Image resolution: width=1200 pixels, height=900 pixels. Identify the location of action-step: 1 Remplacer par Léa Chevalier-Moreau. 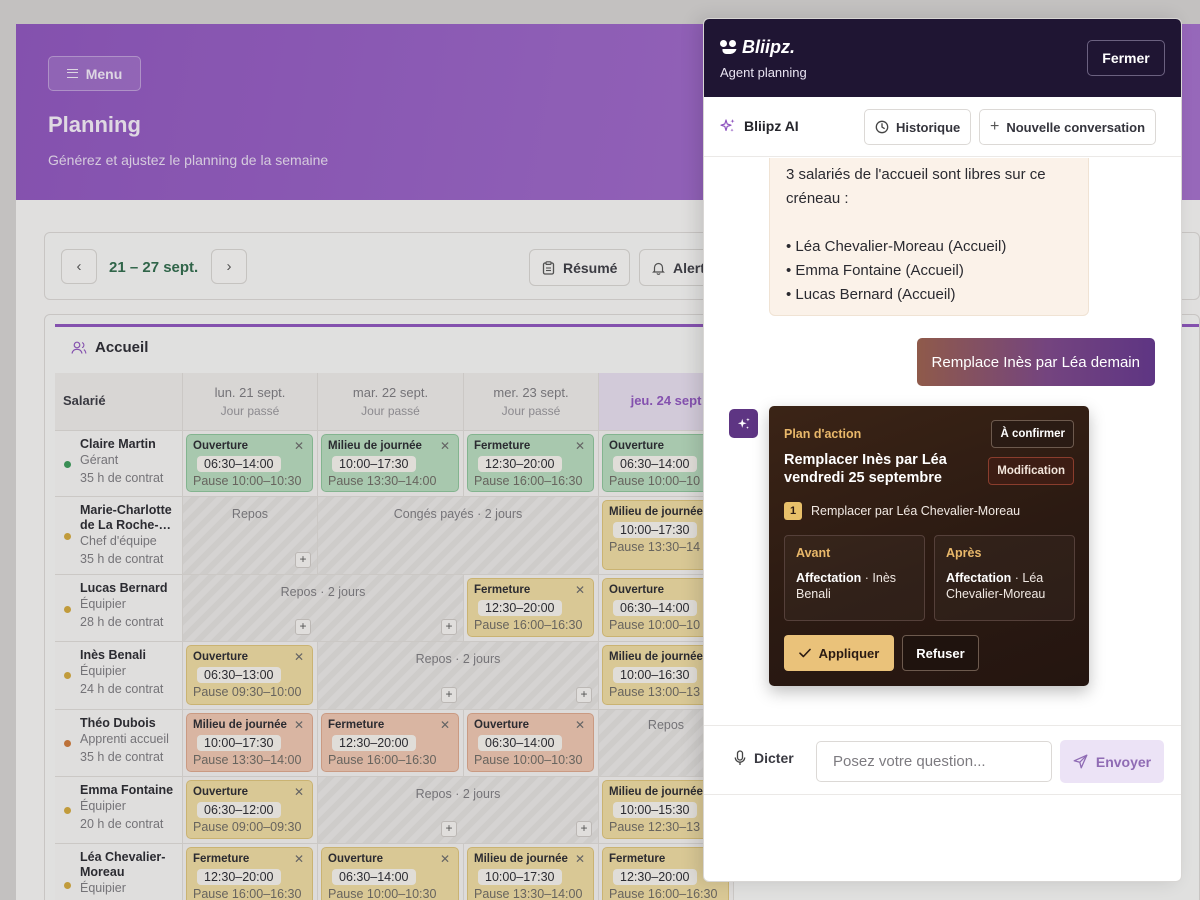
(902, 511).